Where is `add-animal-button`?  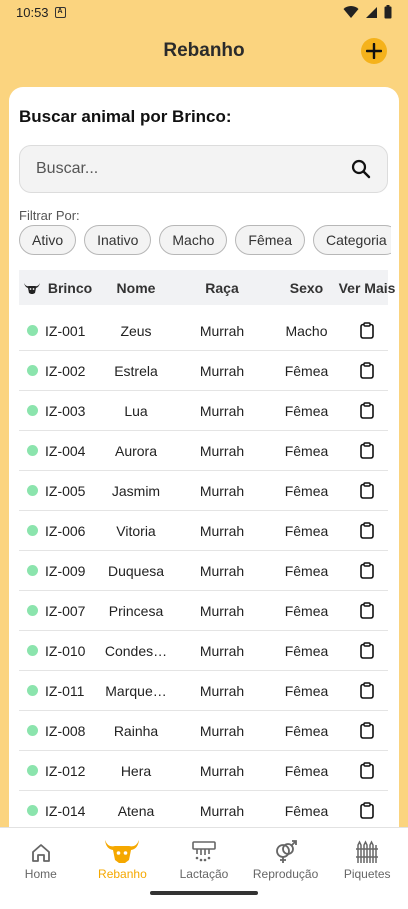
add-animal-button is located at coordinates (374, 51).